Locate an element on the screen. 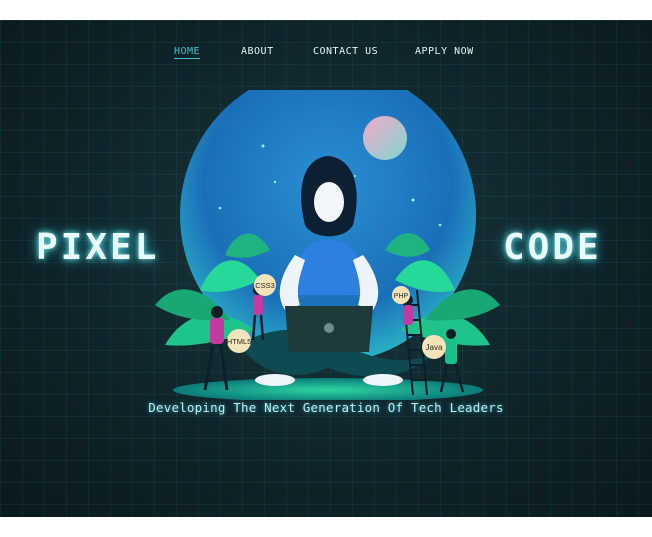 The image size is (652, 537). bubble-php: PHP is located at coordinates (401, 295).